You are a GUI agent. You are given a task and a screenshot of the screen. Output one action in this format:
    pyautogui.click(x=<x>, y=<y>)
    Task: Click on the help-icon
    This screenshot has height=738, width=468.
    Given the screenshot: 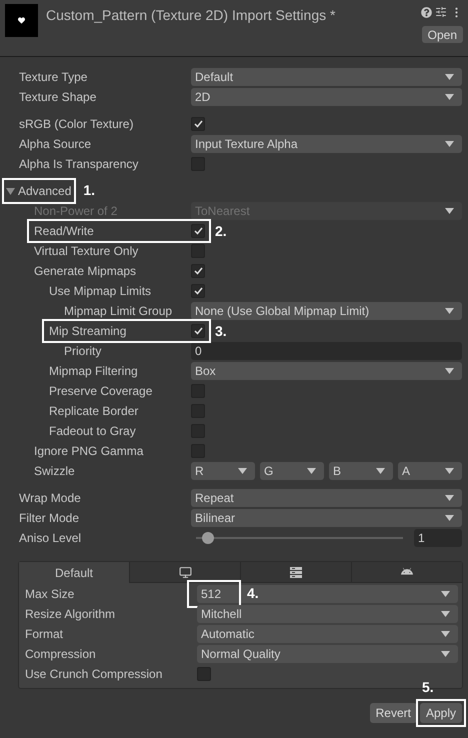 What is the action you would take?
    pyautogui.click(x=426, y=12)
    